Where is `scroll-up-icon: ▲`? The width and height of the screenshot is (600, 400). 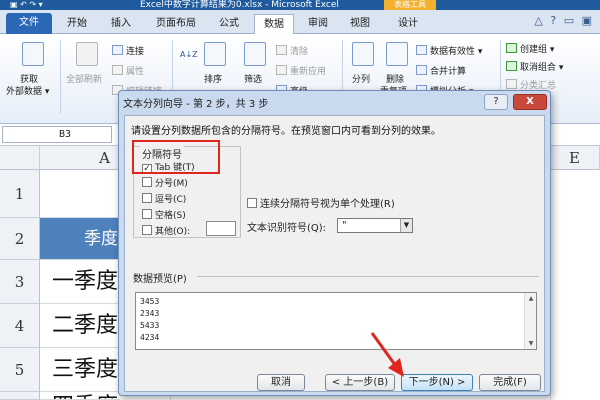 scroll-up-icon: ▲ is located at coordinates (531, 298).